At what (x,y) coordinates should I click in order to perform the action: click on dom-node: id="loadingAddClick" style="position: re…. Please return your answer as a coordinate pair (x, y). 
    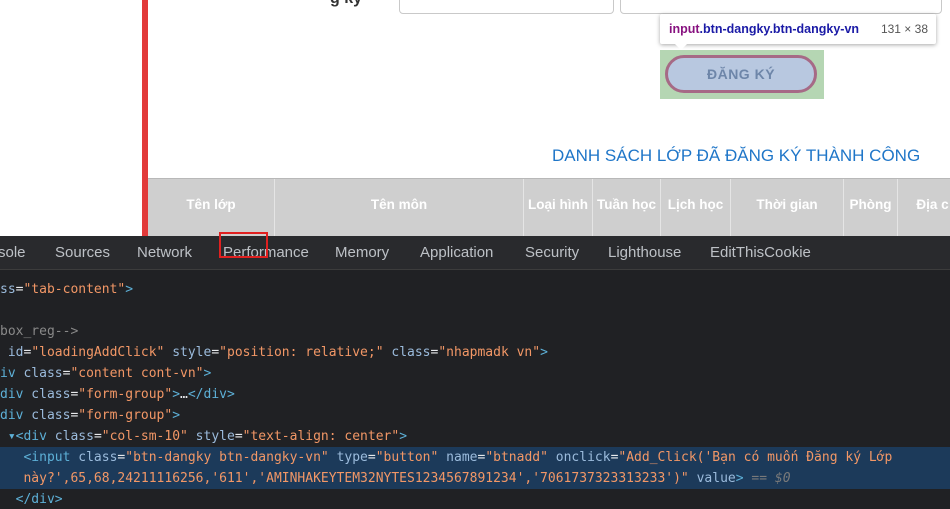
    Looking at the image, I should click on (274, 352).